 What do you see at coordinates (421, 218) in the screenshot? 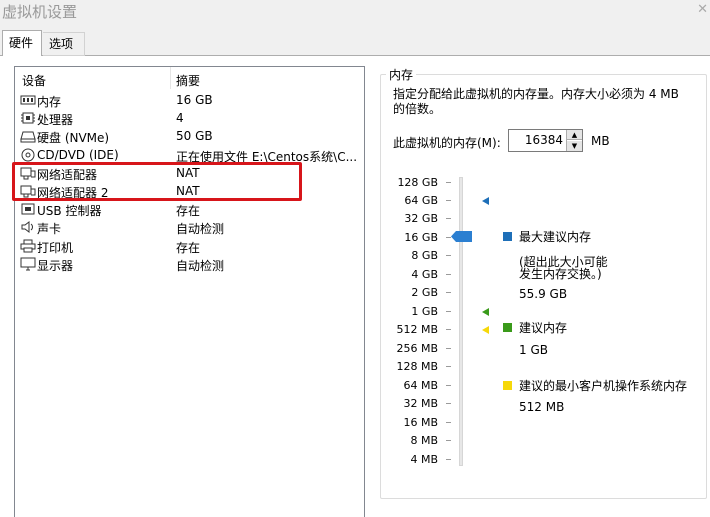
I see `scale-label: 32 GB` at bounding box center [421, 218].